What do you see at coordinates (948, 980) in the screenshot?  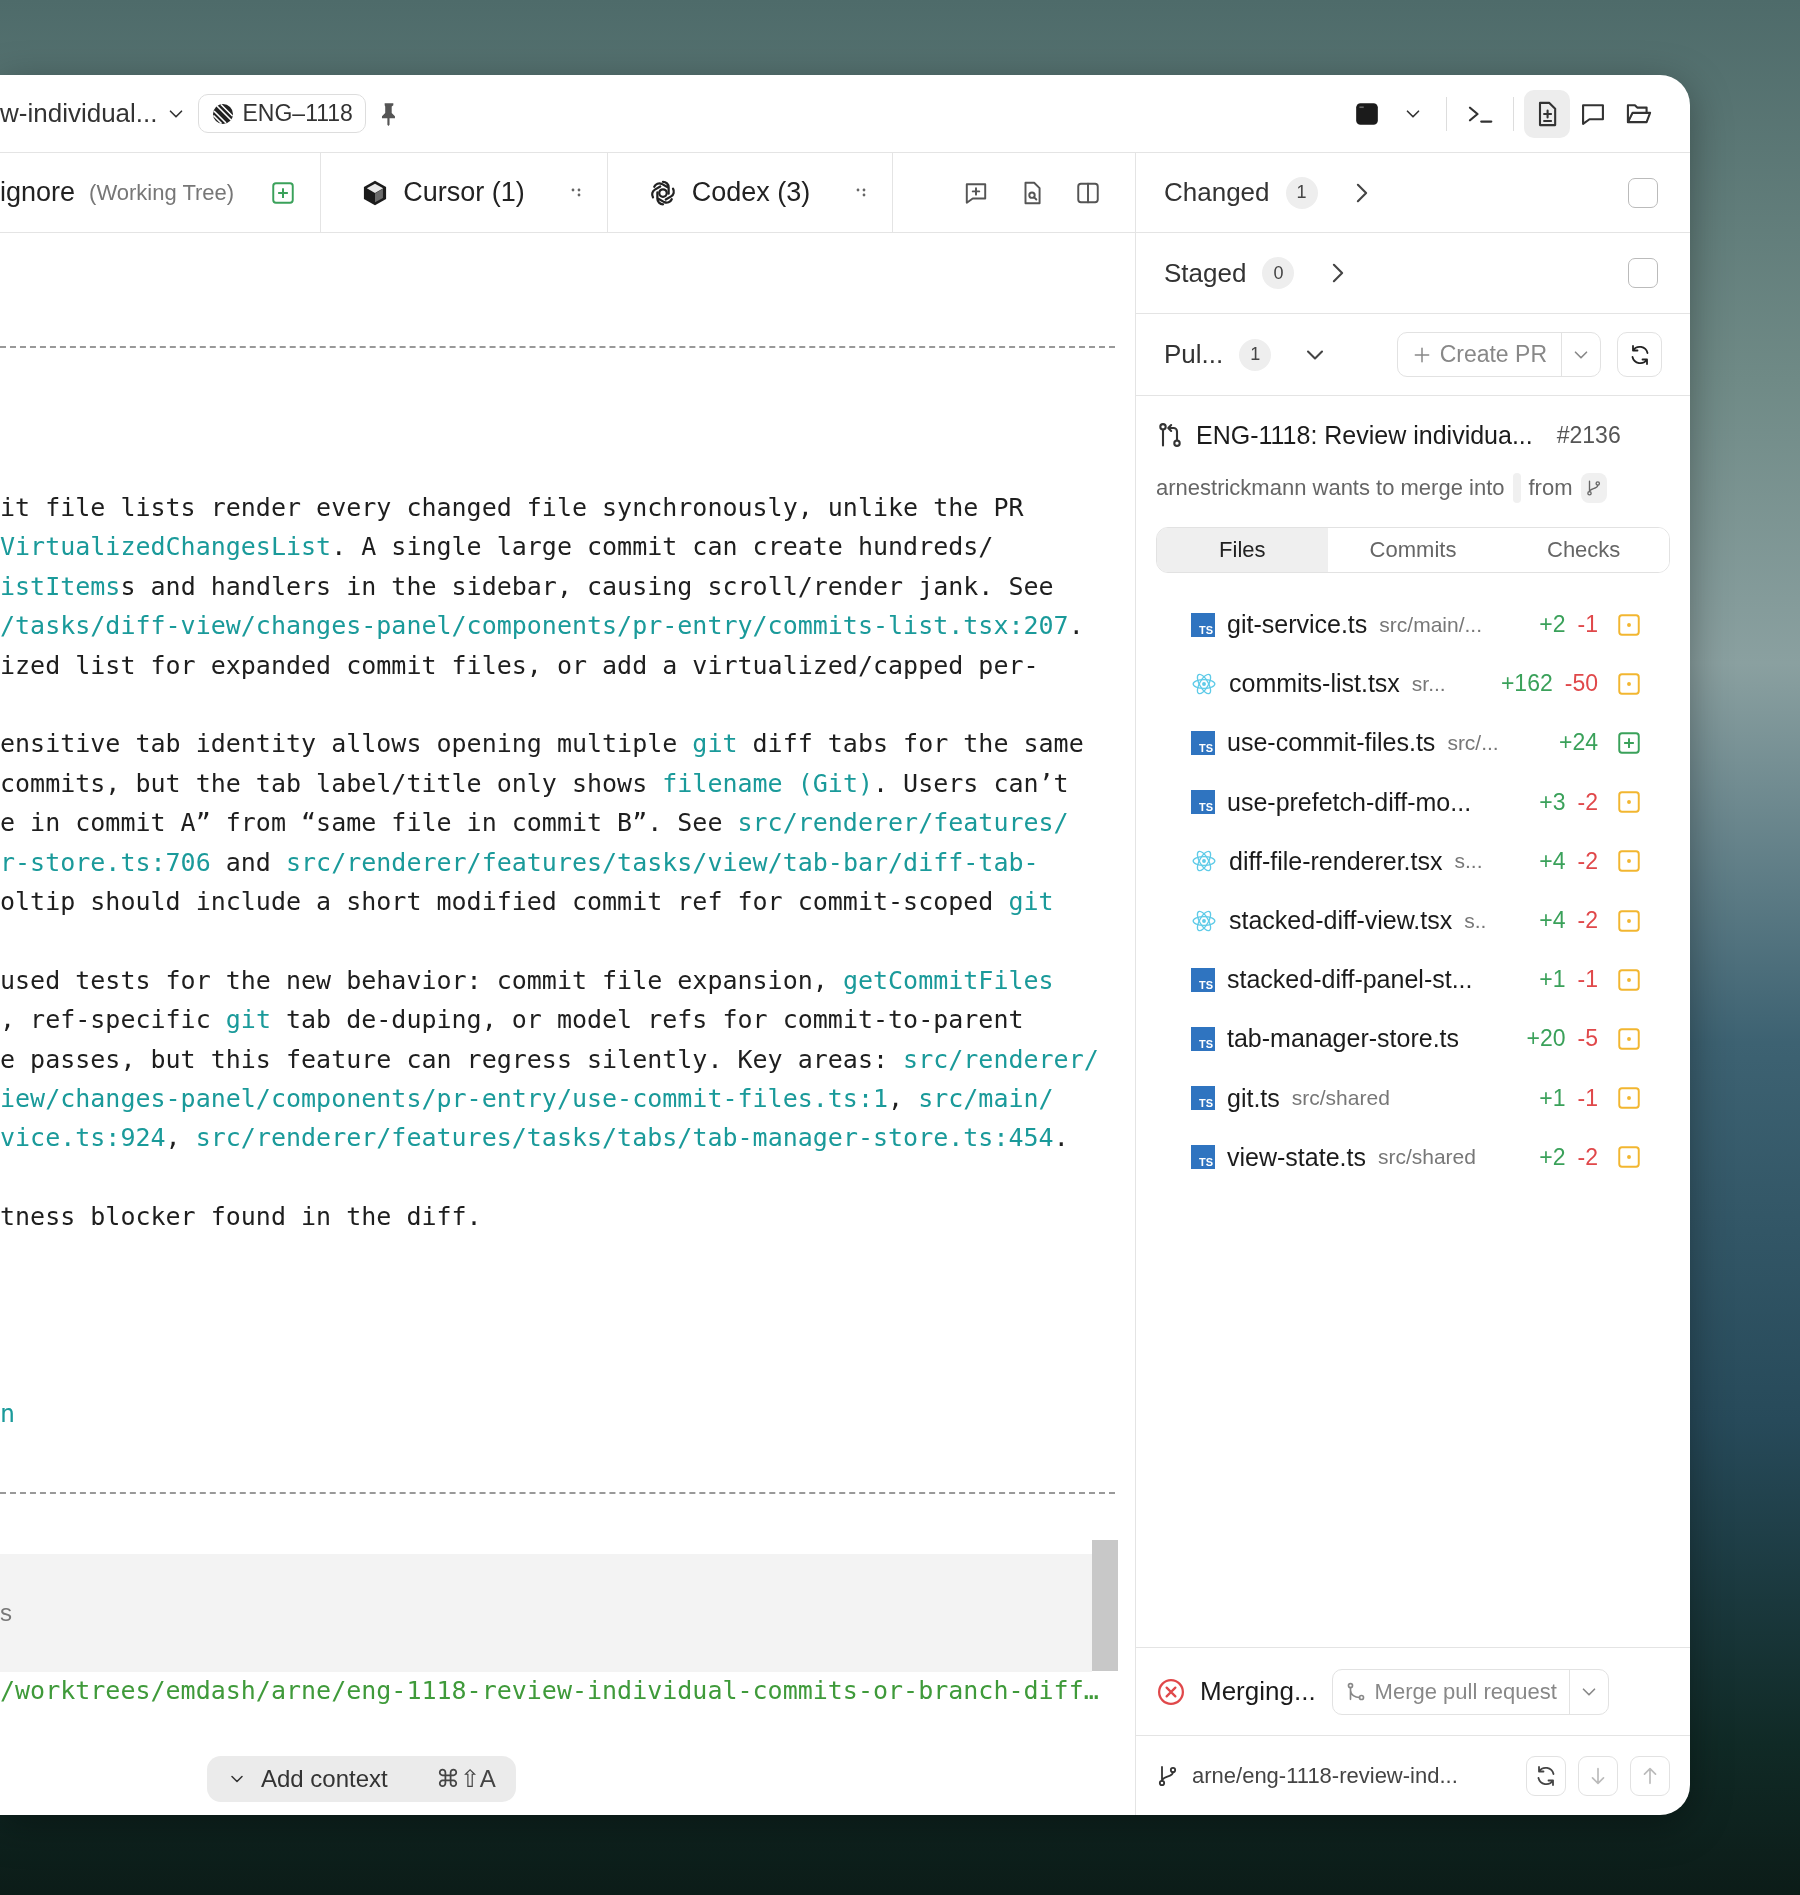 I see `code-identifier: getCommitFiles` at bounding box center [948, 980].